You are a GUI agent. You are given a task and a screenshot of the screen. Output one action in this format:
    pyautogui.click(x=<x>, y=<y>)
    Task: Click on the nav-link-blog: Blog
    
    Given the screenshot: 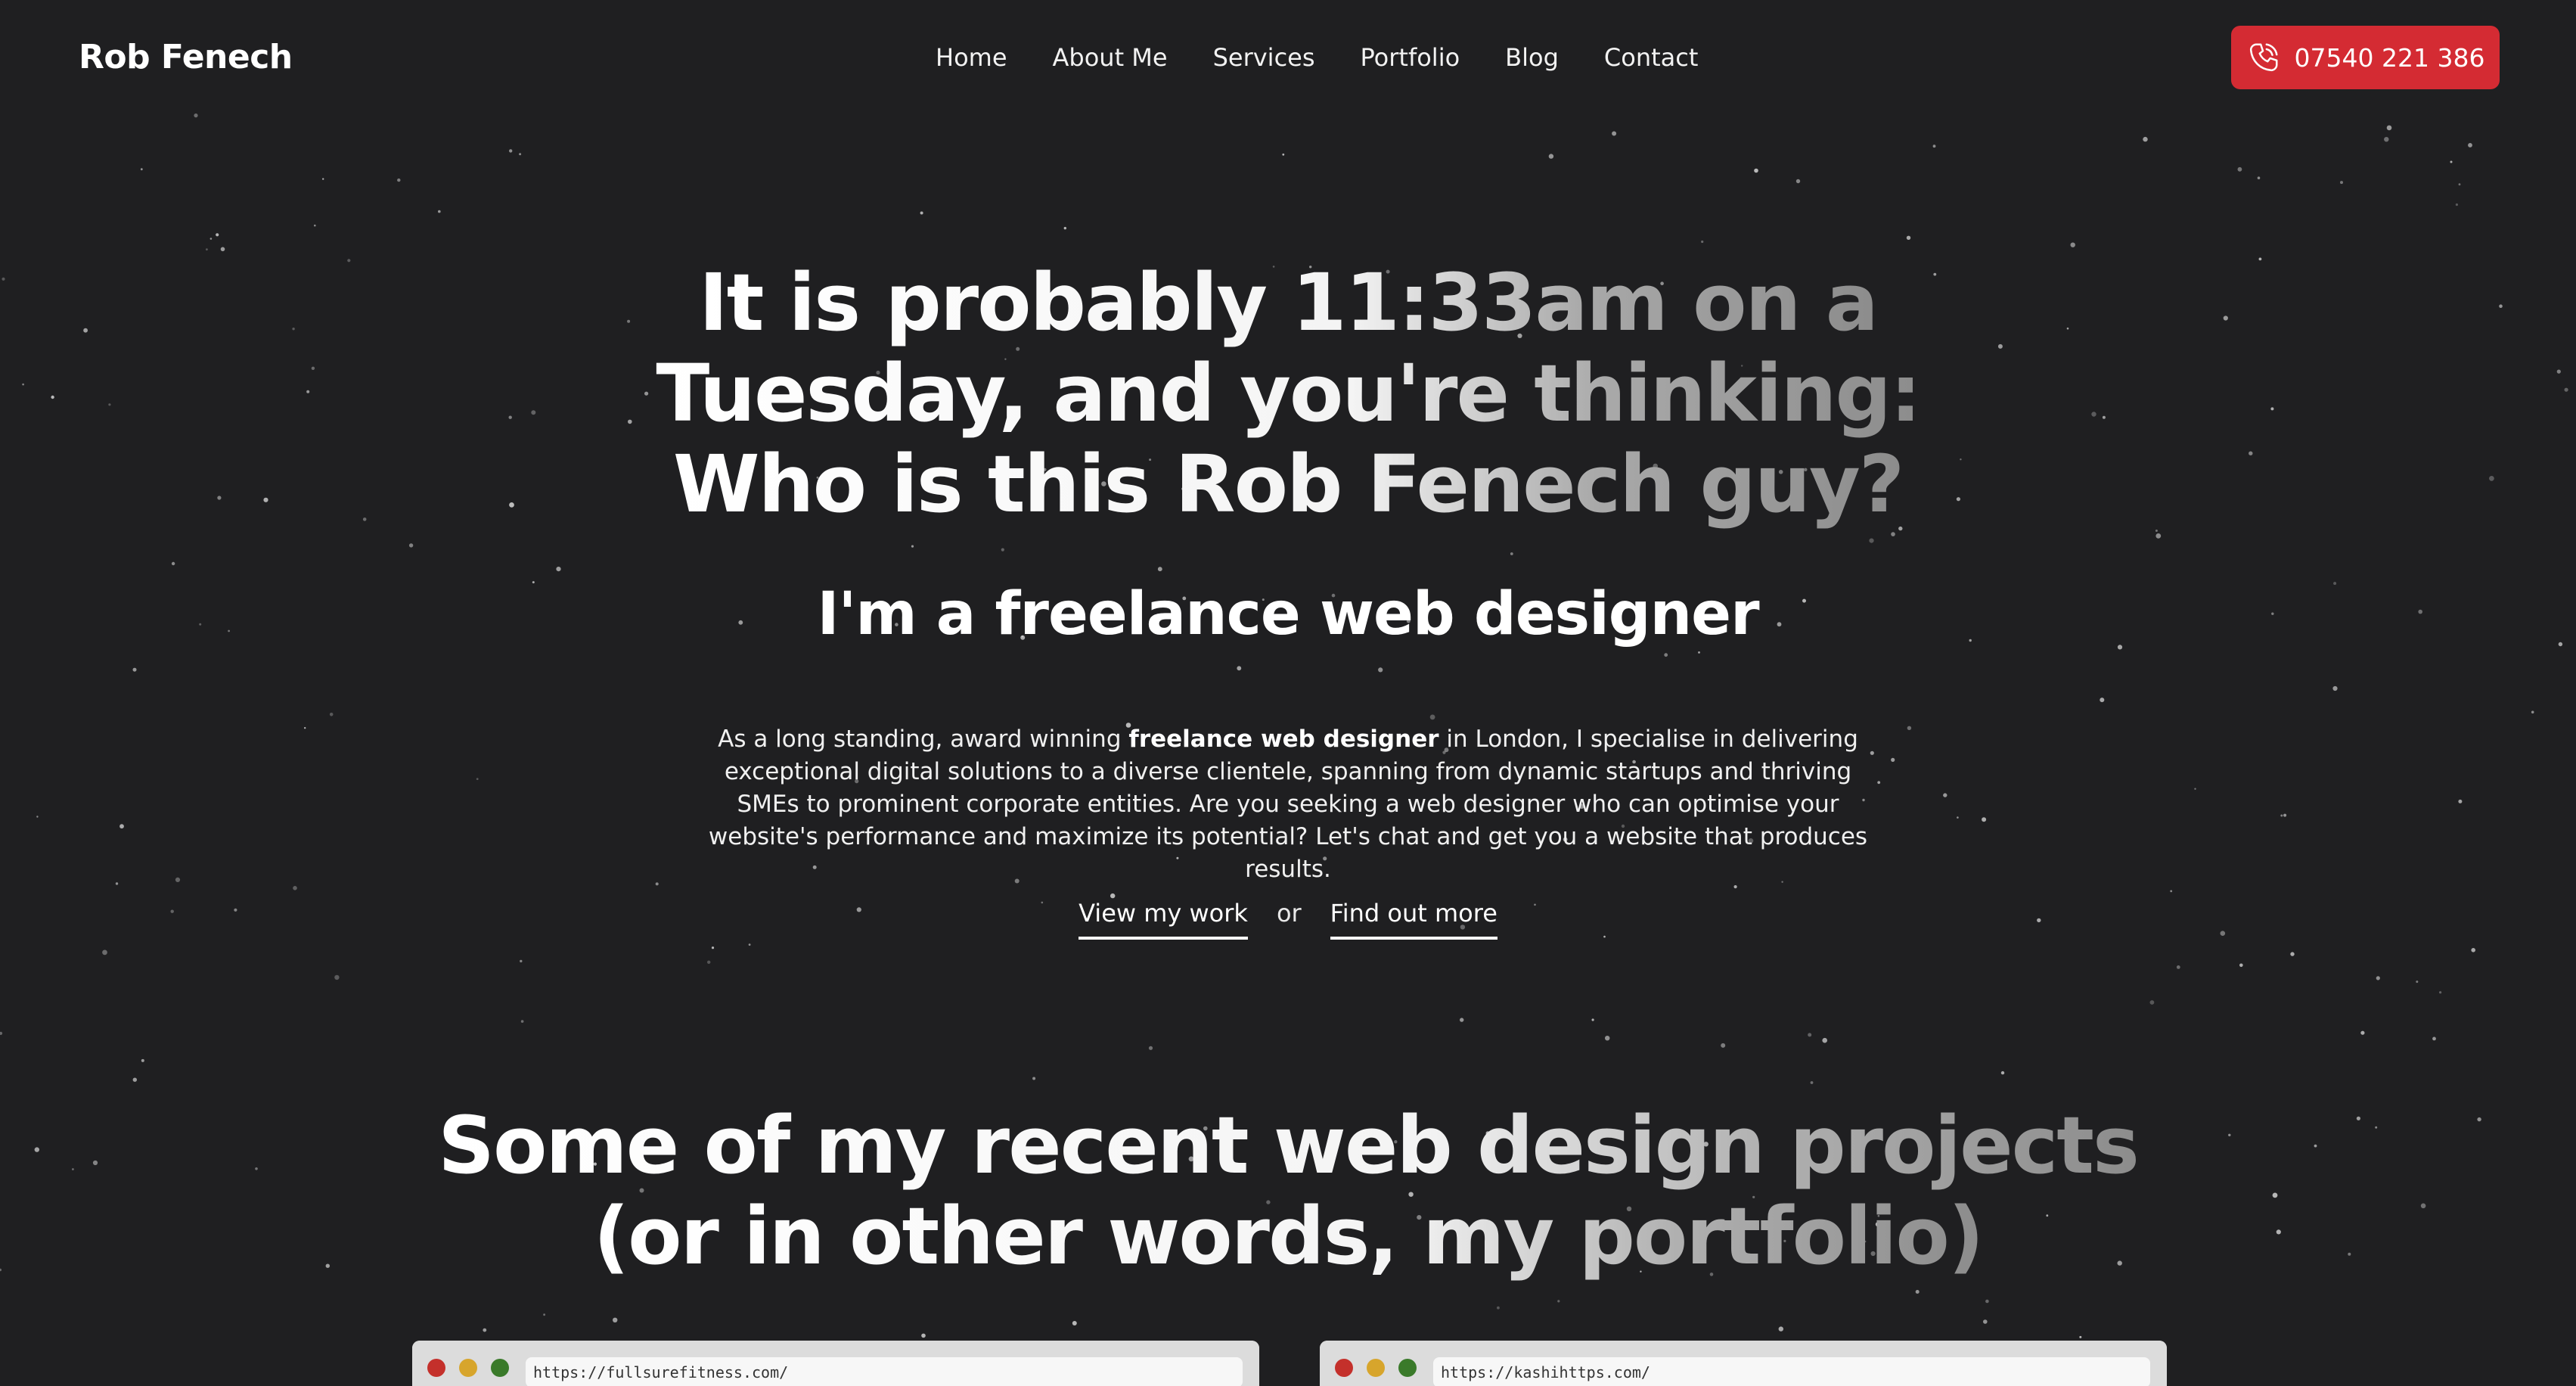 What is the action you would take?
    pyautogui.click(x=1532, y=57)
    